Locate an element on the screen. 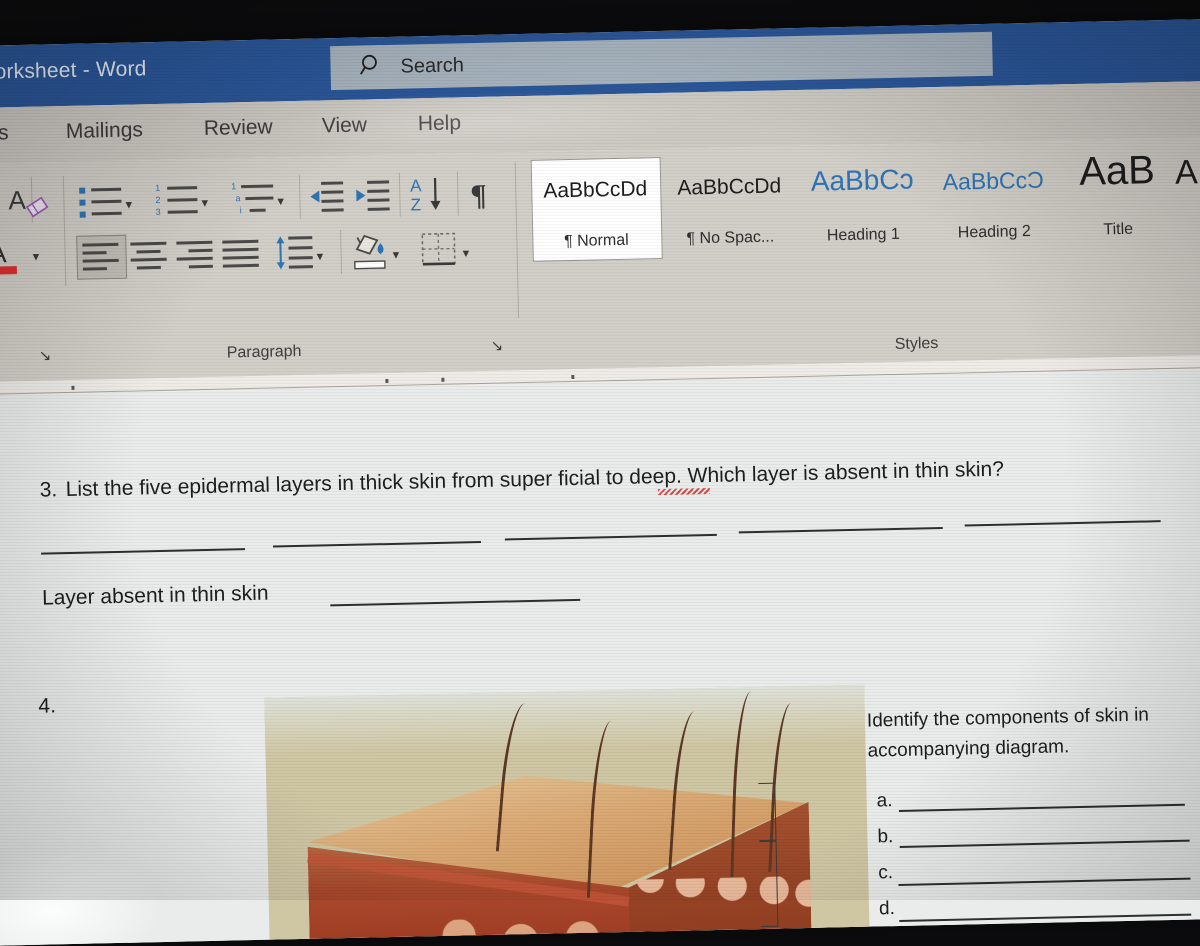 This screenshot has width=1200, height=946. dermis-bracket is located at coordinates (769, 884).